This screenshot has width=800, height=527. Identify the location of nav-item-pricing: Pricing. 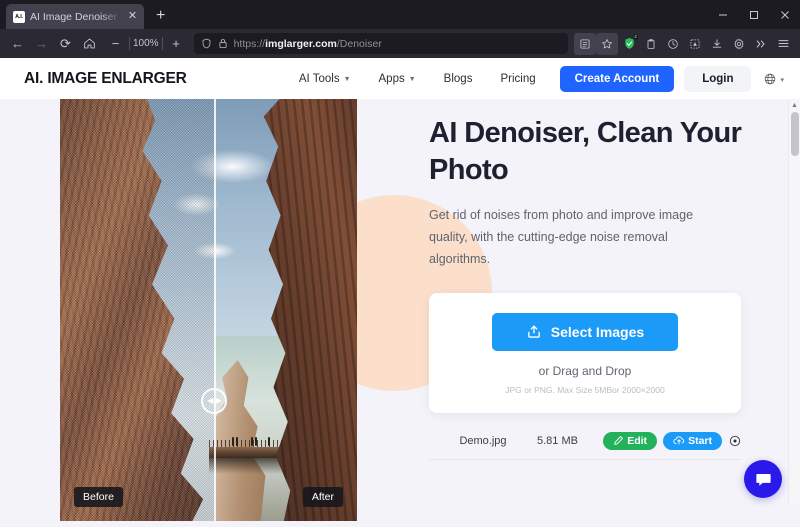
(517, 79).